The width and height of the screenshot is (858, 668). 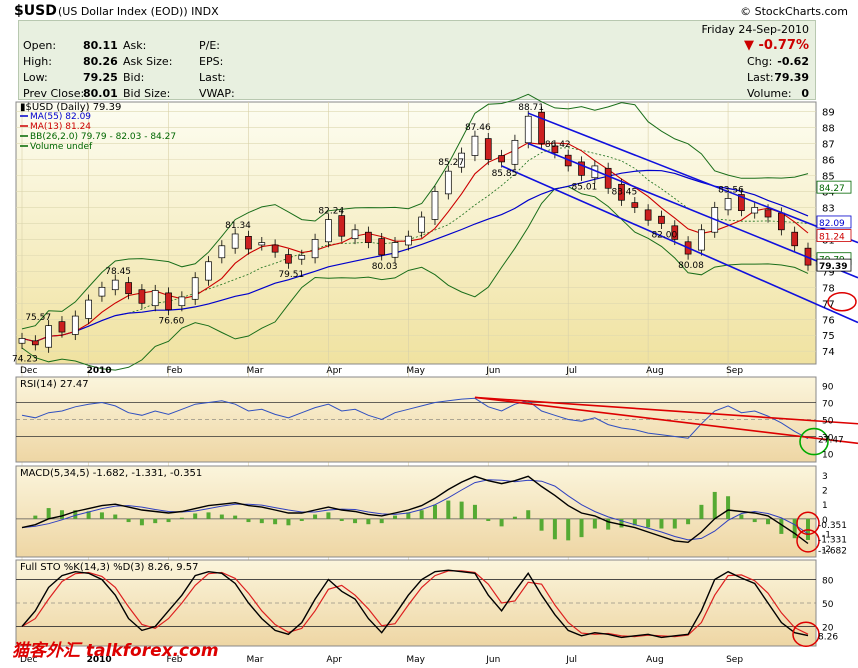 What do you see at coordinates (832, 189) in the screenshot?
I see `right-value-label: 84.27` at bounding box center [832, 189].